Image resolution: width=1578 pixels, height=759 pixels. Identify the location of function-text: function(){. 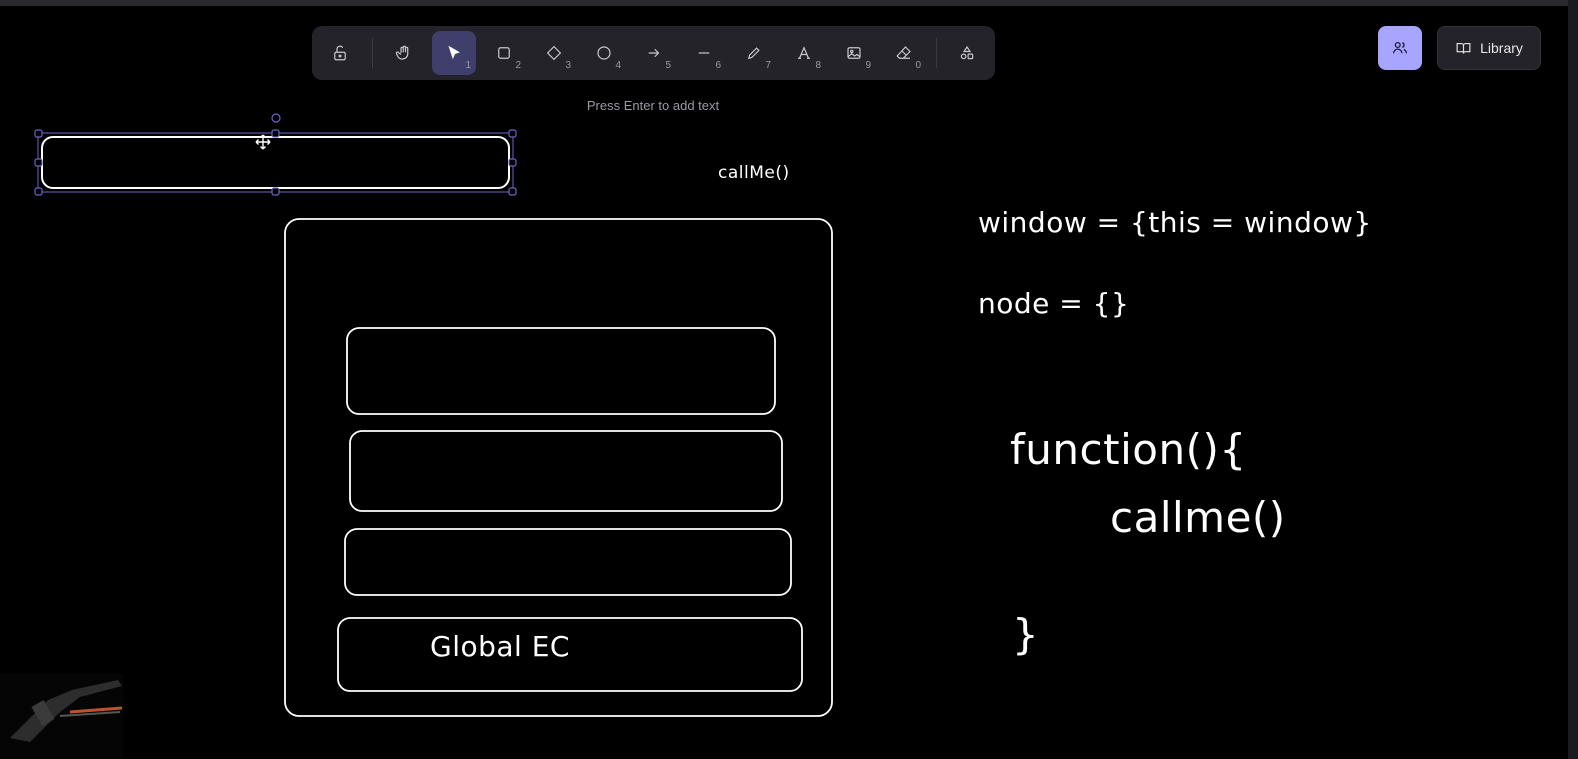
(1128, 449).